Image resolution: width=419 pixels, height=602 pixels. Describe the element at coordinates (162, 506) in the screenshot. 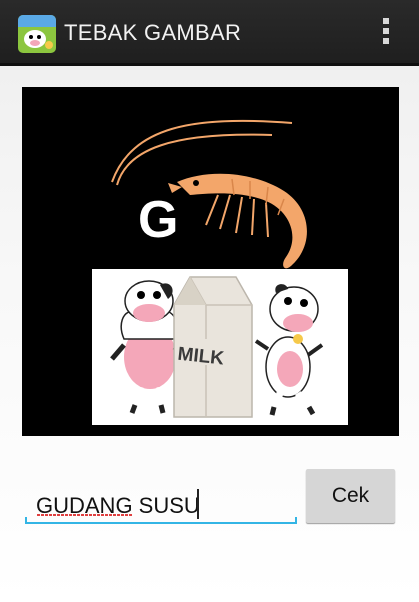

I see `answer-input` at that location.